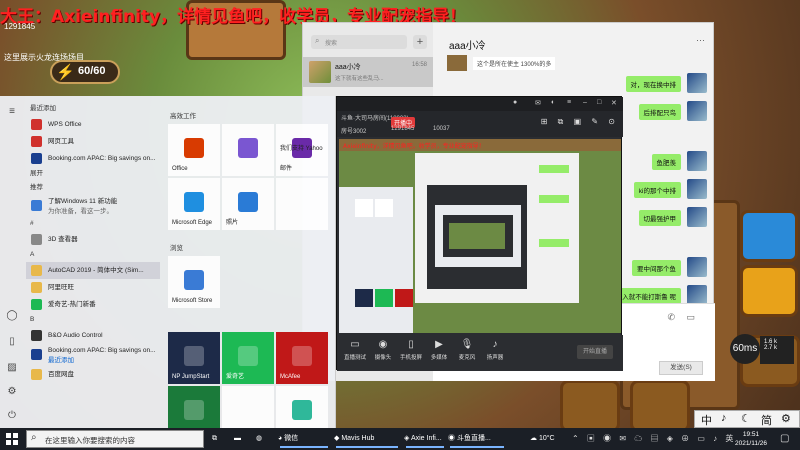 The width and height of the screenshot is (800, 450). I want to click on taskbar-app-mavis: ◆ Mavis Hub, so click(367, 439).